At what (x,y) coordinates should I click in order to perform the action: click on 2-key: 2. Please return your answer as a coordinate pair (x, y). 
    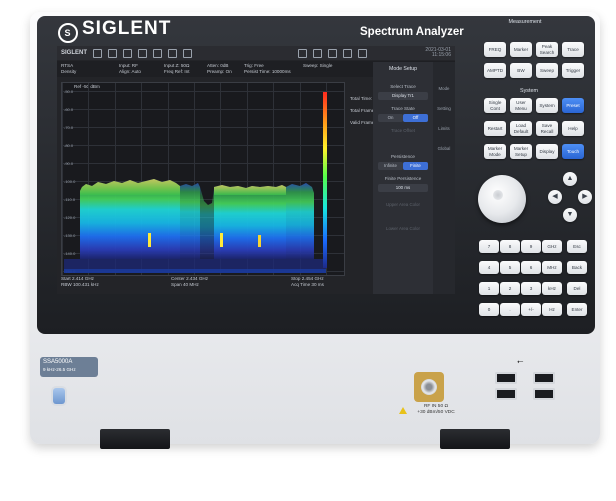
    Looking at the image, I should click on (510, 288).